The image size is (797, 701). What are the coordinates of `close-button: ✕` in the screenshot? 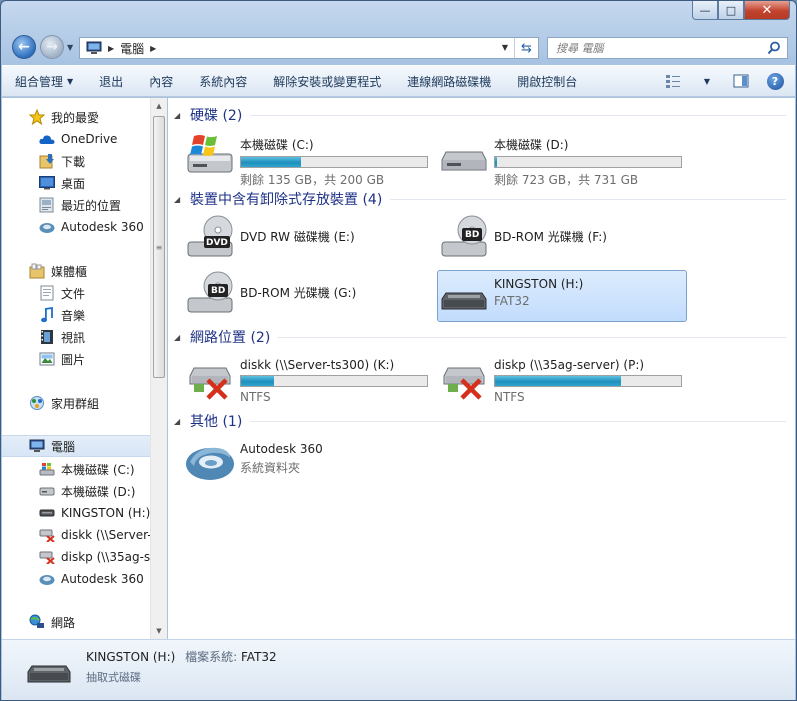 It's located at (767, 10).